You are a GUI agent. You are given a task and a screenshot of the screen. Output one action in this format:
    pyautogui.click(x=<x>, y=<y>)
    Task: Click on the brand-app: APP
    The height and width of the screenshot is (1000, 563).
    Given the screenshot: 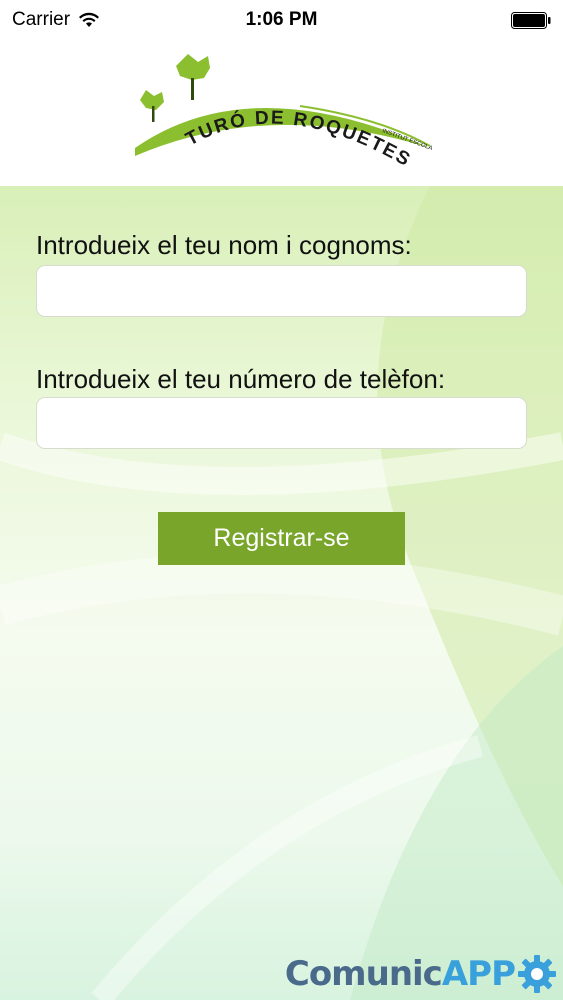 What is the action you would take?
    pyautogui.click(x=478, y=974)
    